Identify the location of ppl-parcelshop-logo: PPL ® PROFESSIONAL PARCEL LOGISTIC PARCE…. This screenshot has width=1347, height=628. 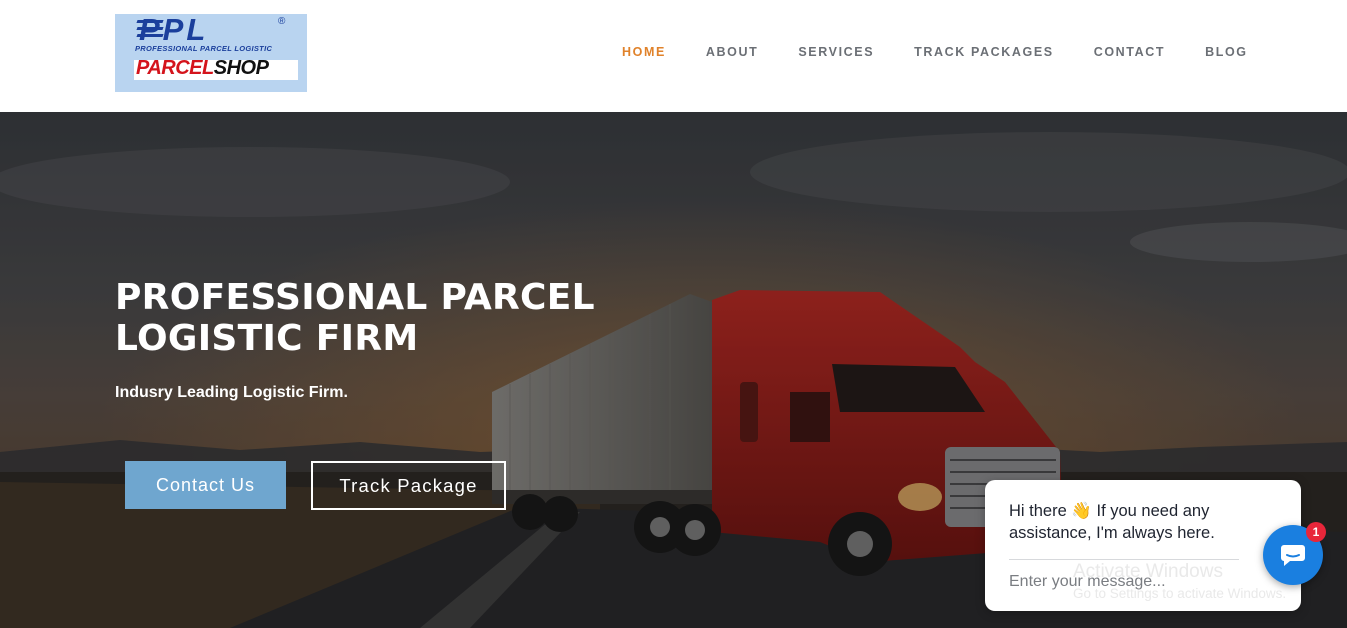
(211, 53).